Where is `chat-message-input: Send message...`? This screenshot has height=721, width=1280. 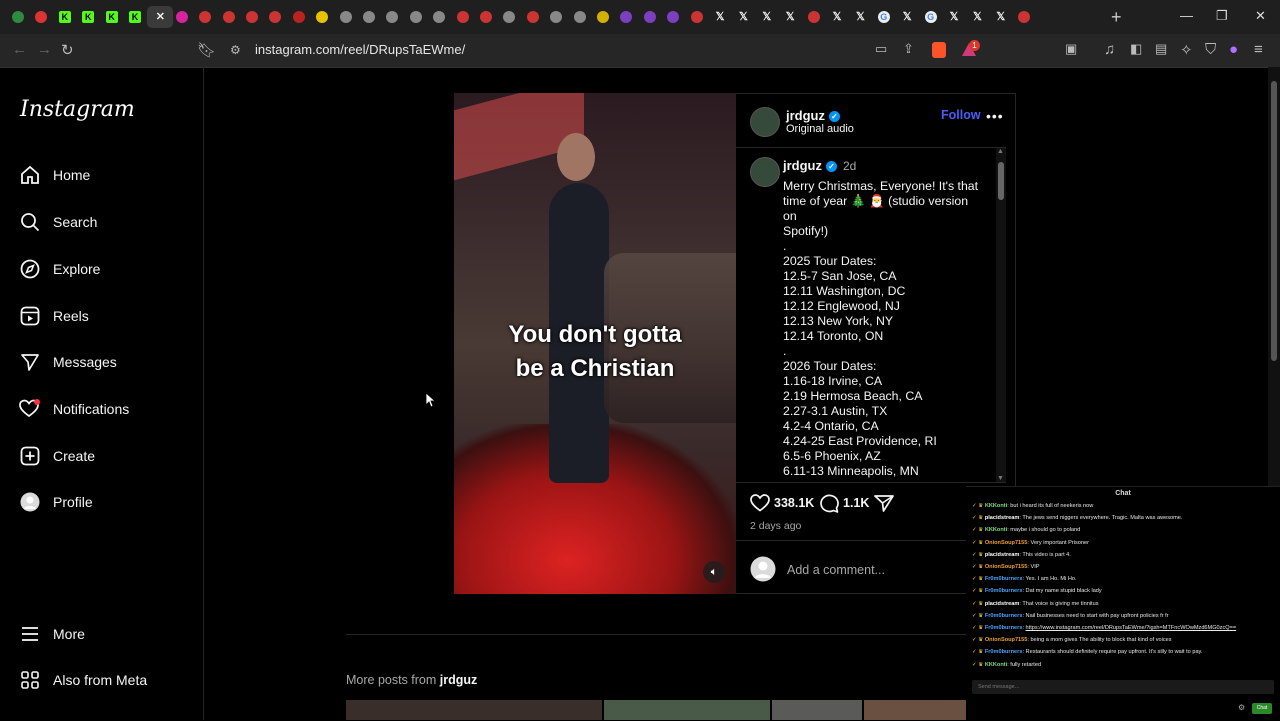 chat-message-input: Send message... is located at coordinates (1123, 687).